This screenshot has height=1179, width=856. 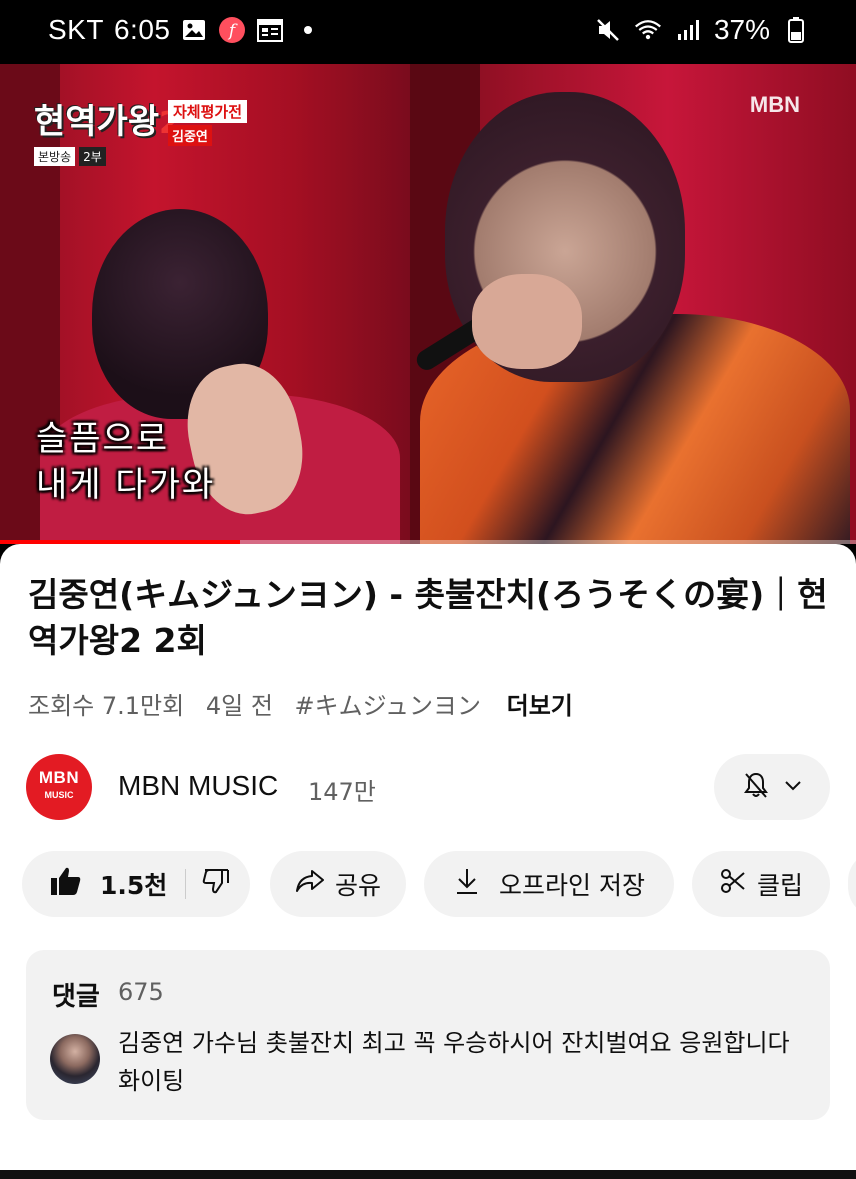 What do you see at coordinates (430, 618) in the screenshot?
I see `video-title: 김중연(キムジュンヨン) - 촛불잔치(ろうそくの宴)｜현역가왕2 2회` at bounding box center [430, 618].